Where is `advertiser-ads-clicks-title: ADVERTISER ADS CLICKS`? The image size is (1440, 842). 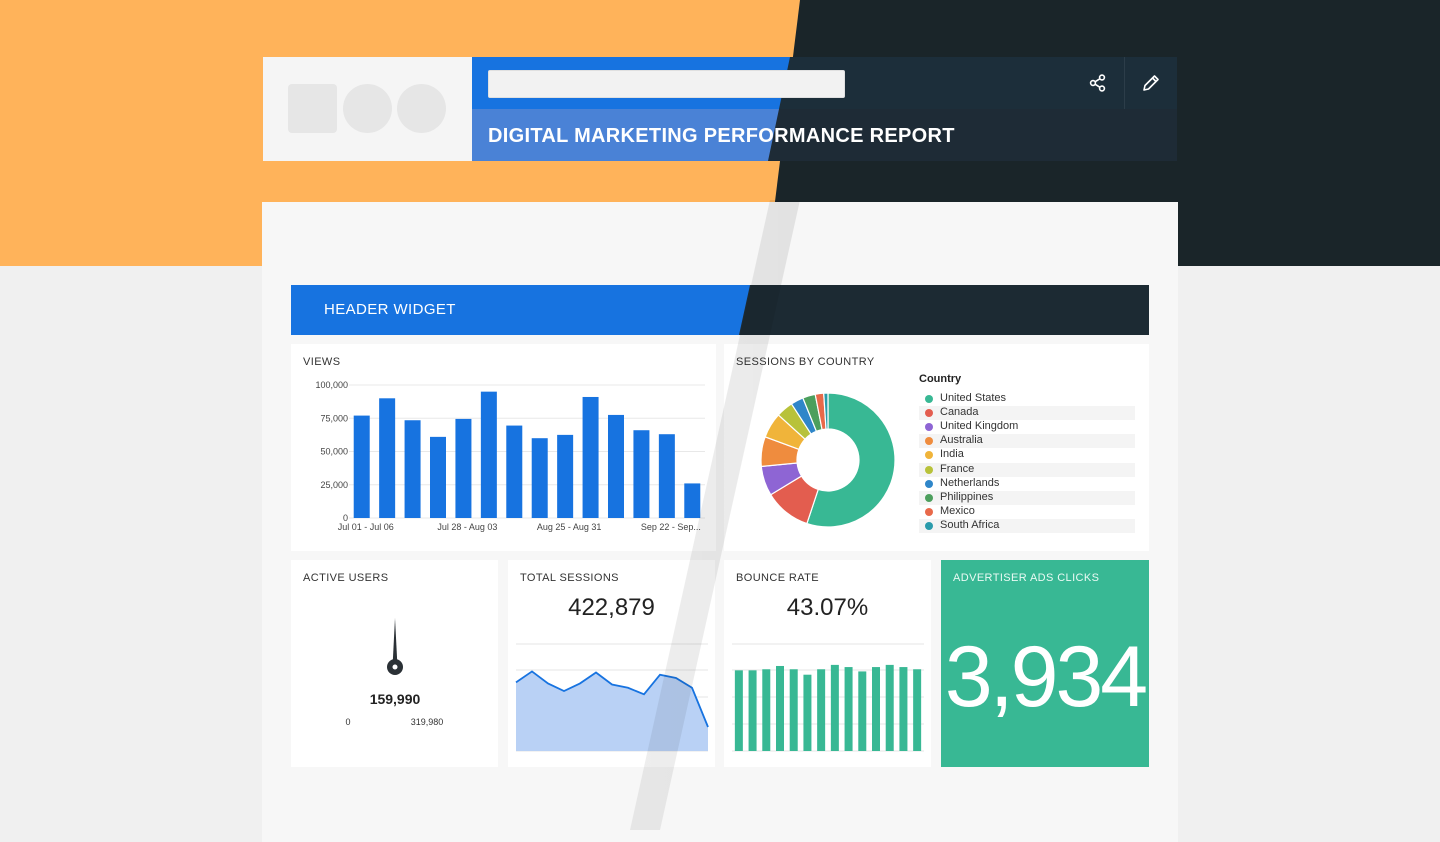
advertiser-ads-clicks-title: ADVERTISER ADS CLICKS is located at coordinates (1026, 578).